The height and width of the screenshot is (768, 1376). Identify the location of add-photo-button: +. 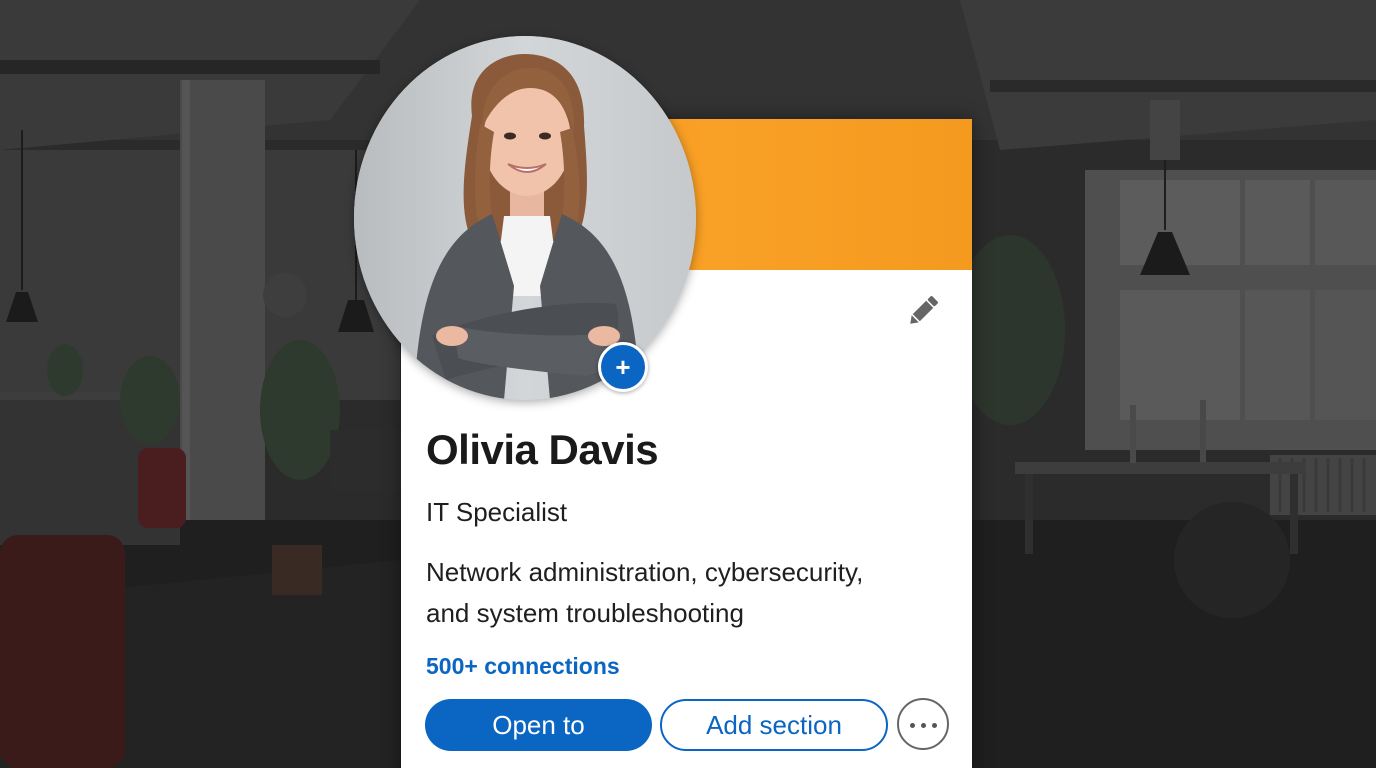
(623, 367).